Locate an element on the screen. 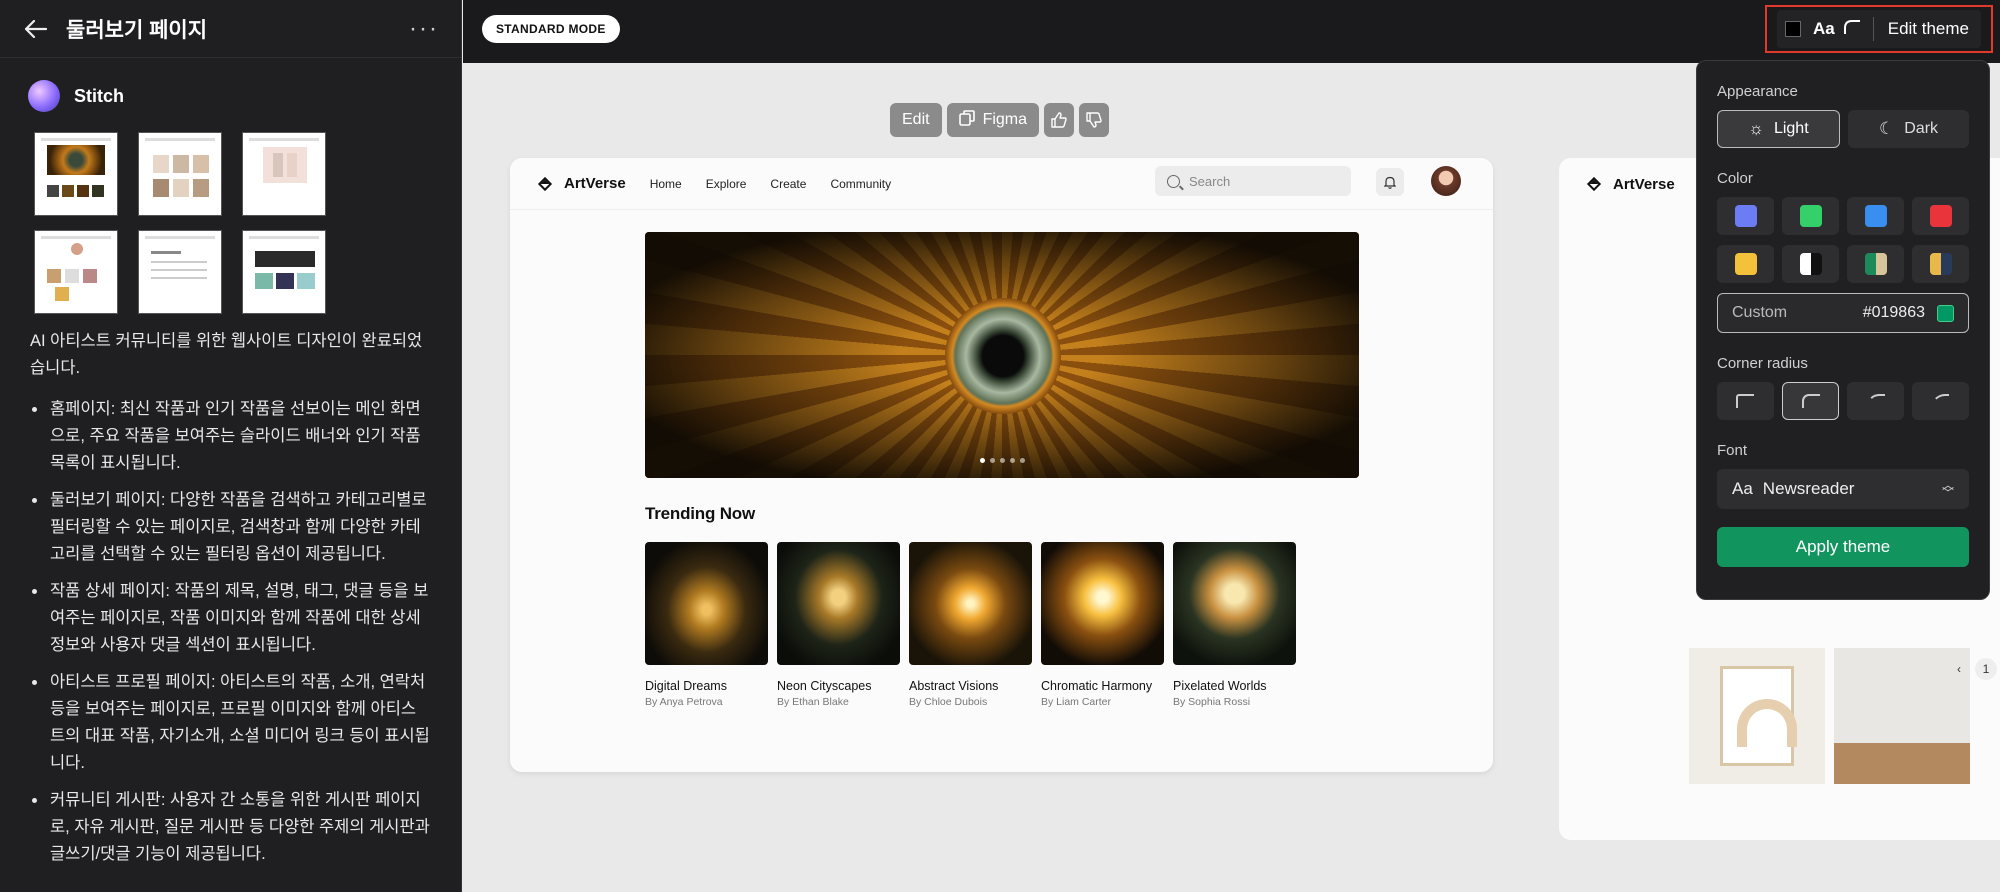 The height and width of the screenshot is (892, 2000). artwork-author: By Sophia Rossi is located at coordinates (1212, 702).